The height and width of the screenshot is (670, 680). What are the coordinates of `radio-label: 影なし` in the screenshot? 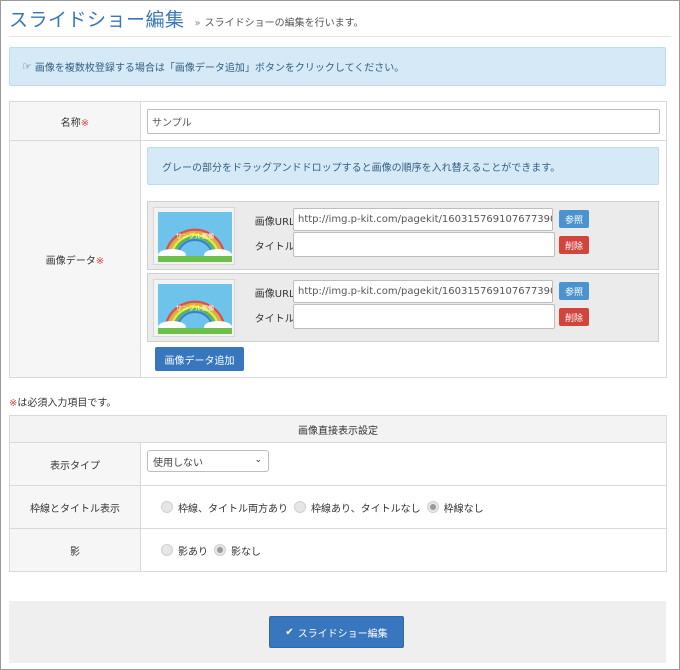 It's located at (246, 552).